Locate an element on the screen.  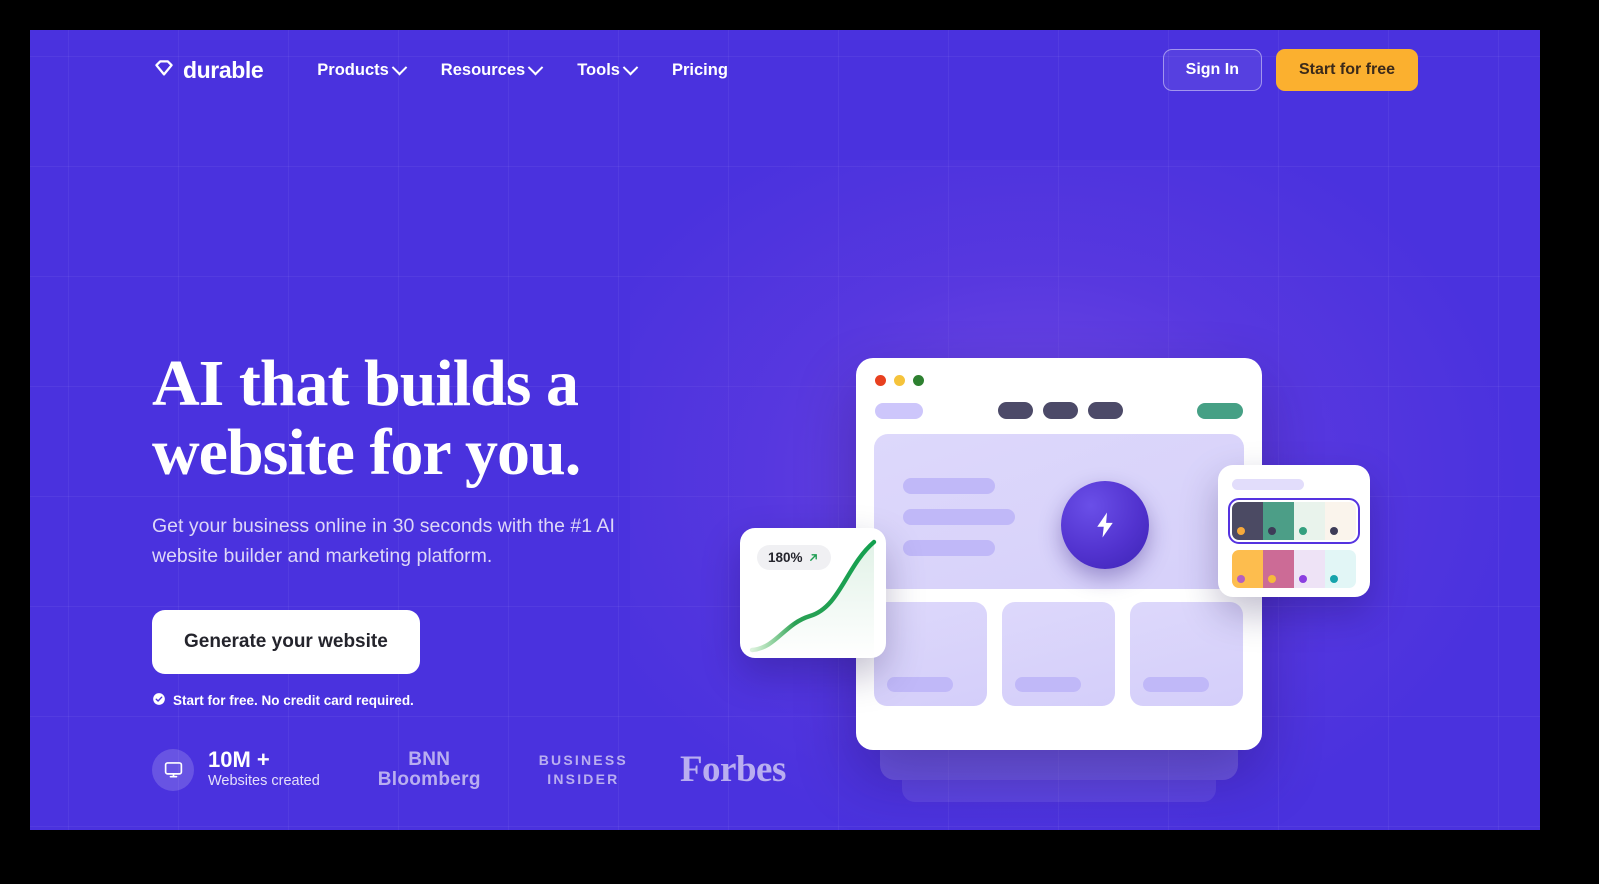
press-line-2: Bloomberg is located at coordinates (429, 779).